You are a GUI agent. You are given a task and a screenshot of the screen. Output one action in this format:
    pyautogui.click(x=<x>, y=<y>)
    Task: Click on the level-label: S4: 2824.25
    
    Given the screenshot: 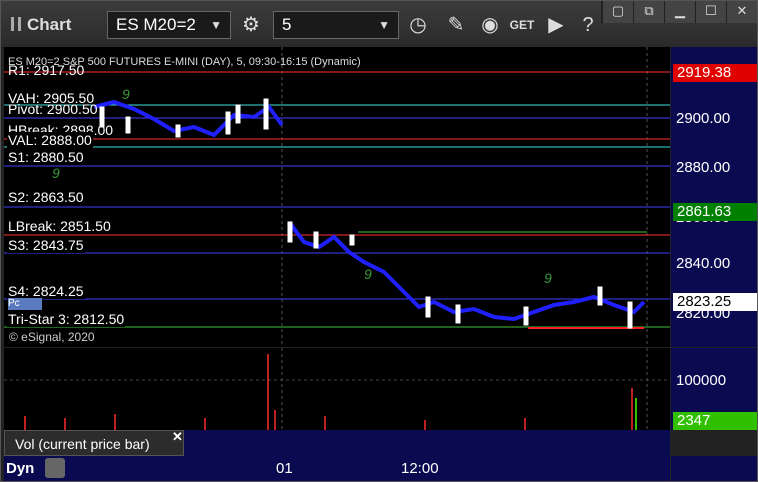 What is the action you would take?
    pyautogui.click(x=46, y=291)
    